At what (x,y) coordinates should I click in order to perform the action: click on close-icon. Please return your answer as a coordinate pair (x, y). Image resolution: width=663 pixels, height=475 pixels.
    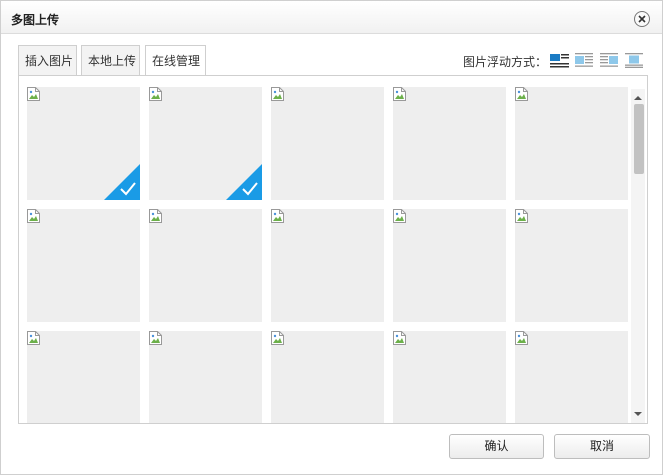
    Looking at the image, I should click on (642, 19).